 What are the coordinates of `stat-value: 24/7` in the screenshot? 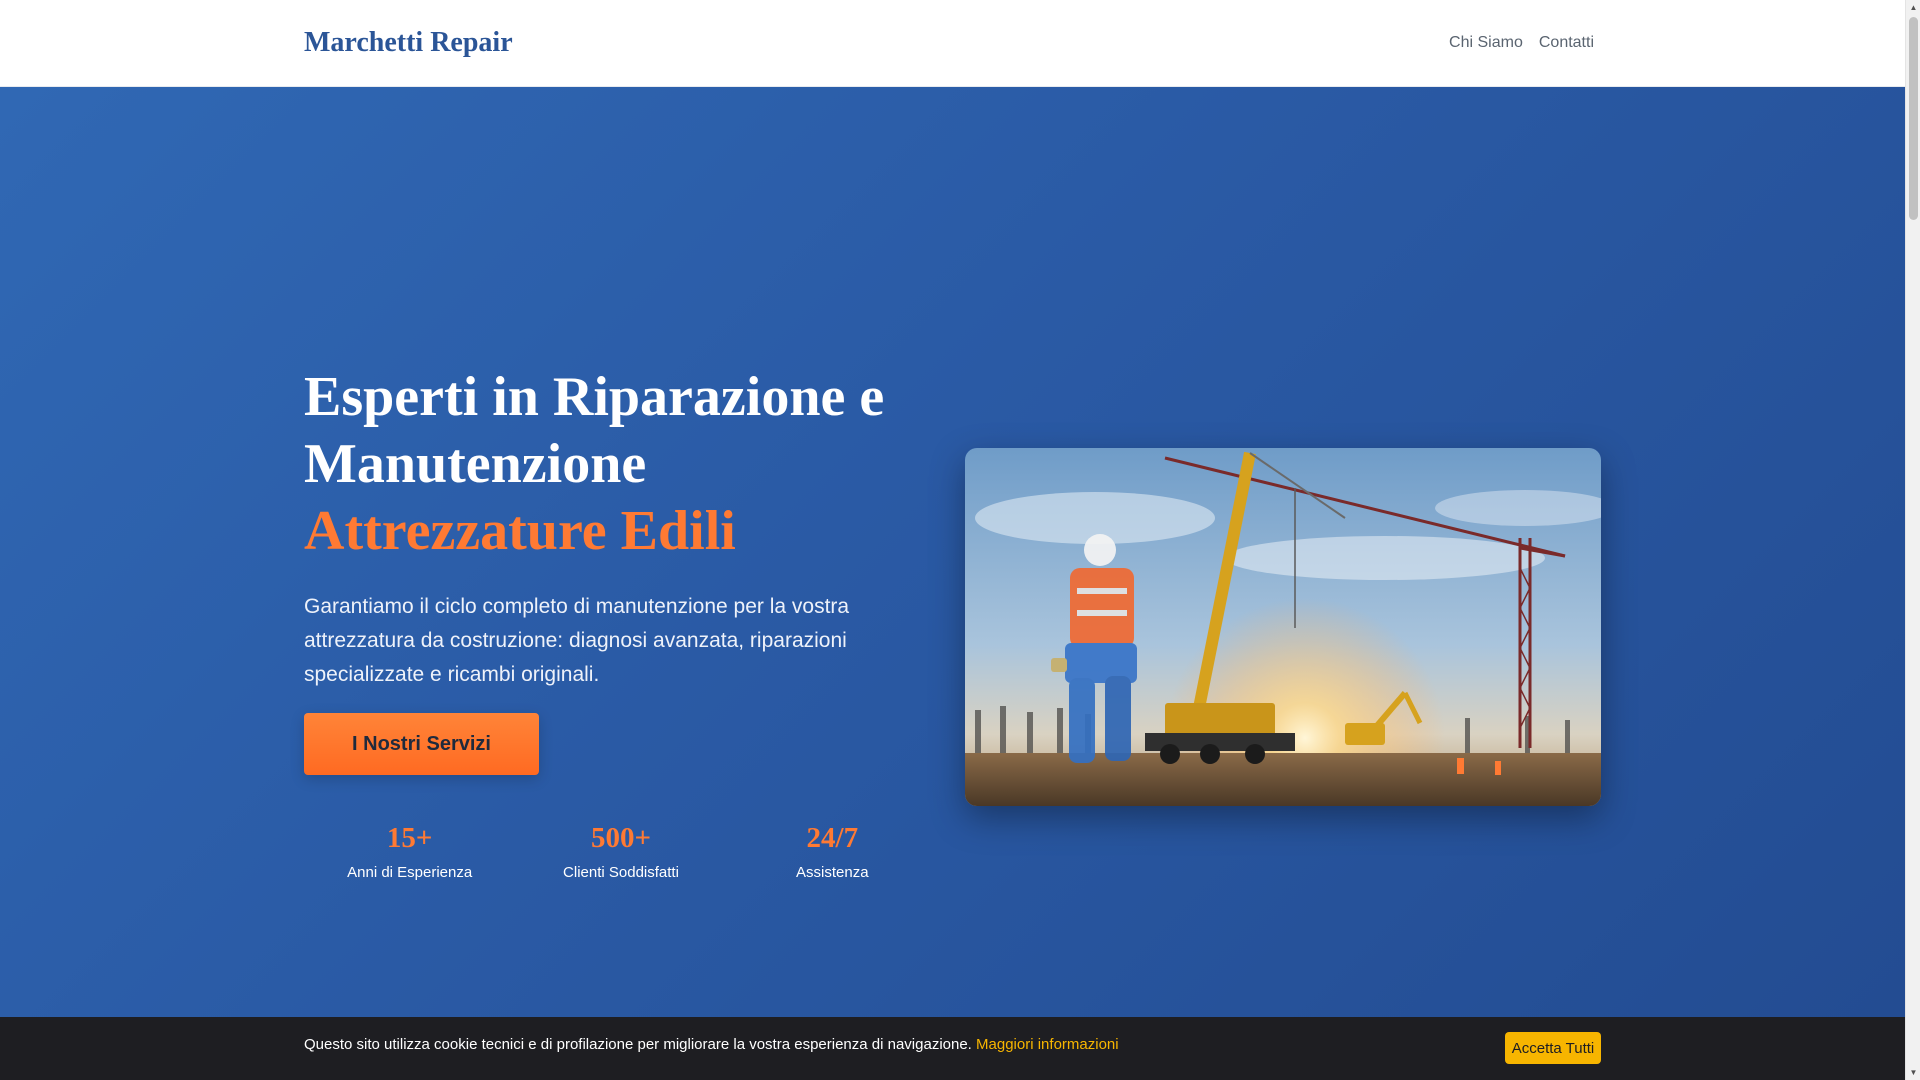 It's located at (832, 838).